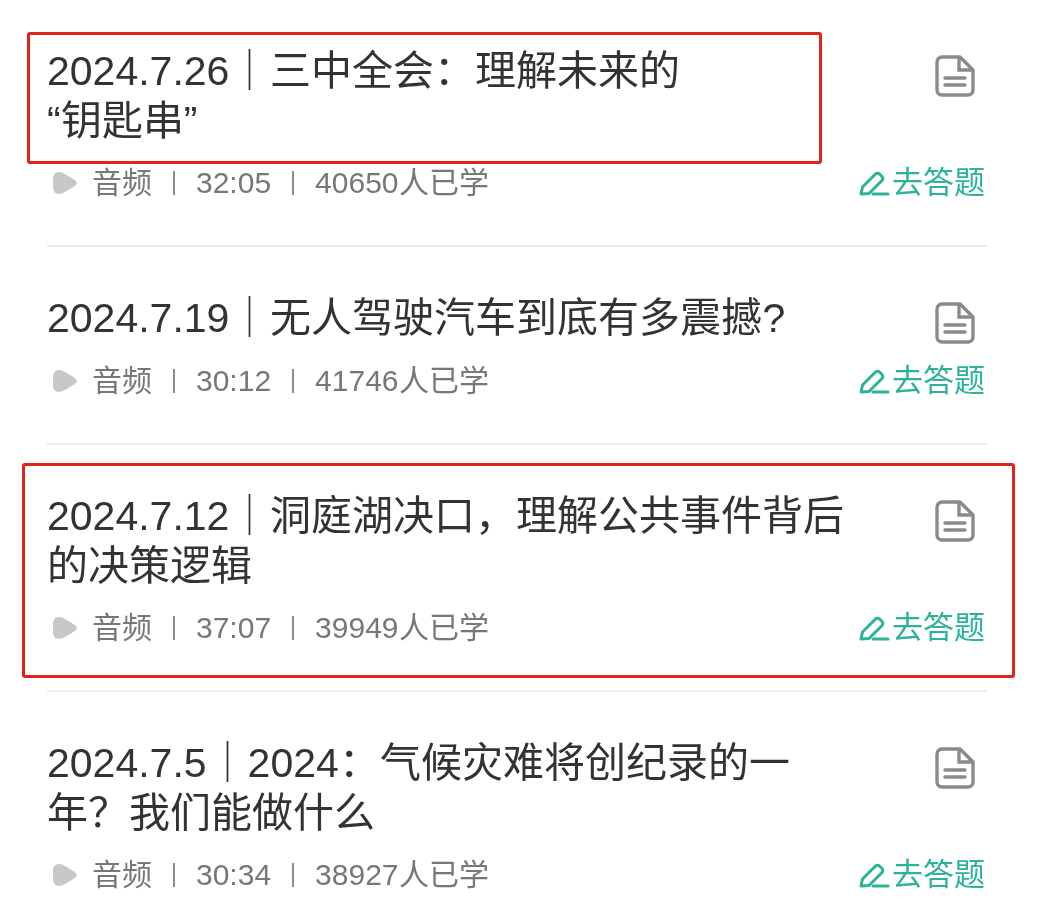 This screenshot has width=1064, height=901. Describe the element at coordinates (234, 183) in the screenshot. I see `duration: 32:05` at that location.